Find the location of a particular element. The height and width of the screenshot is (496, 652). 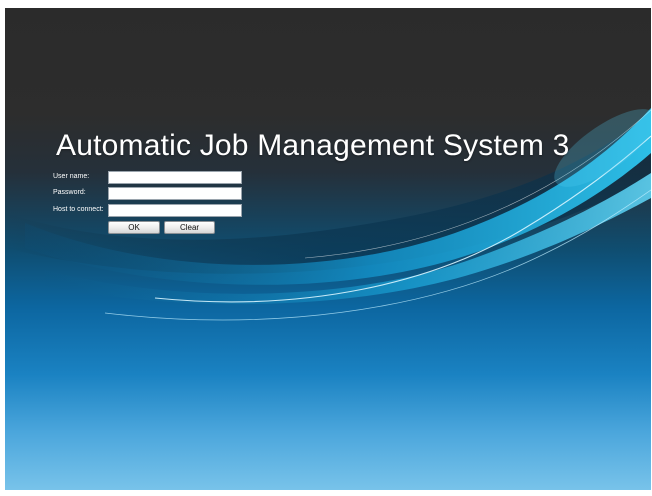

host-row: Host to connect: is located at coordinates (153, 210).